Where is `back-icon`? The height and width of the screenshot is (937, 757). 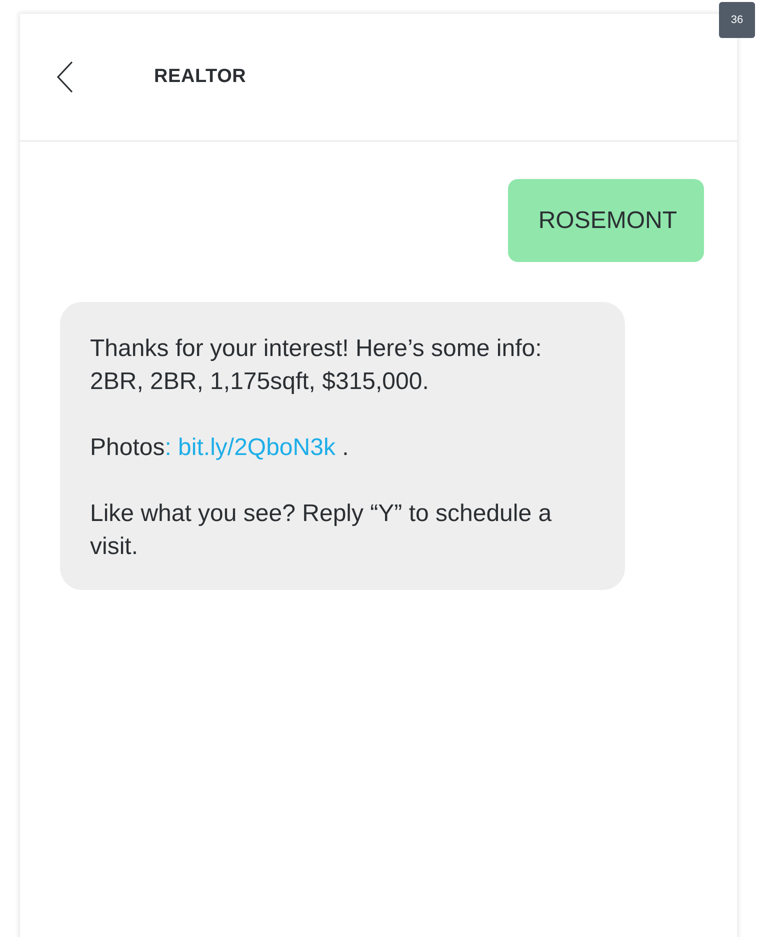
back-icon is located at coordinates (65, 77).